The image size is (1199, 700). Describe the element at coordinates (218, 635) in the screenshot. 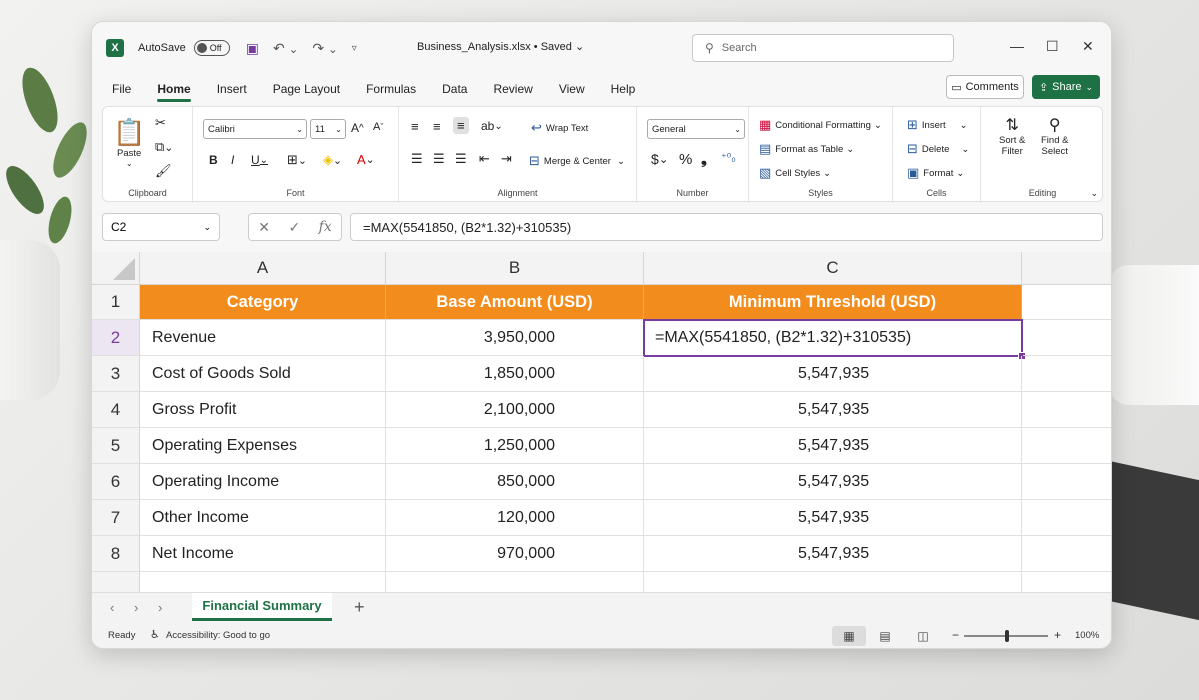

I see `accessibility-status: Accessibility: Good to go` at that location.